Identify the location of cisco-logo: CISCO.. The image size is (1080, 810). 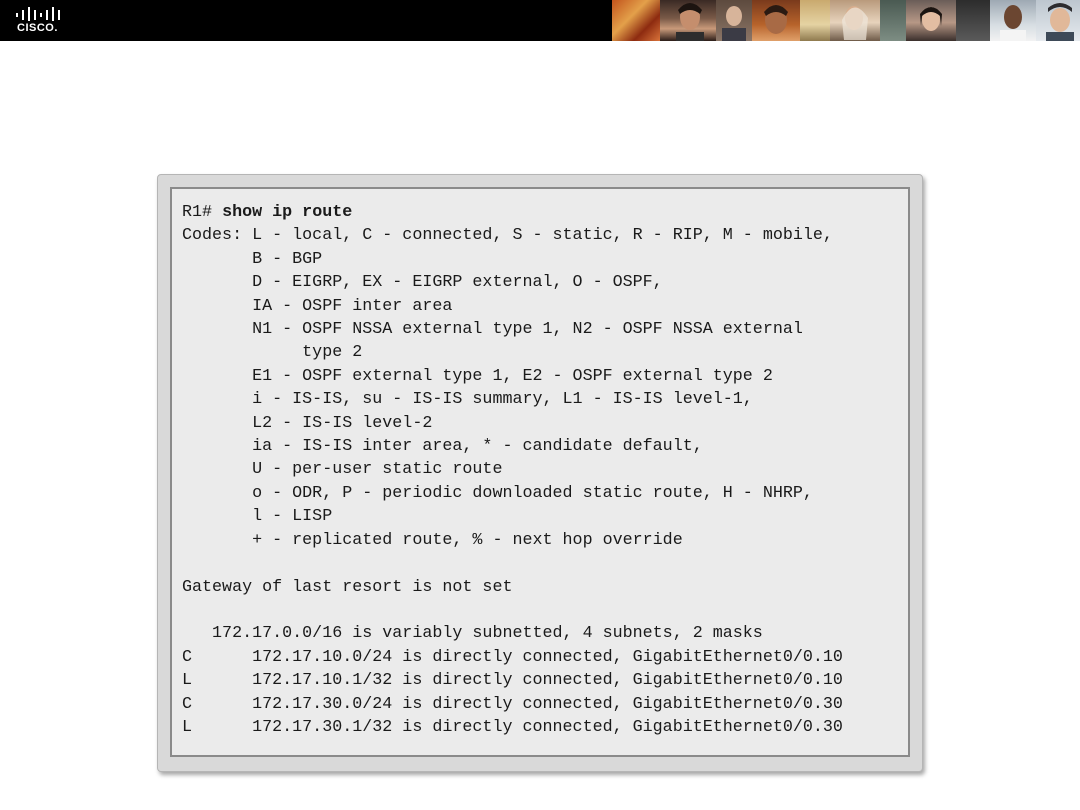
(39, 21).